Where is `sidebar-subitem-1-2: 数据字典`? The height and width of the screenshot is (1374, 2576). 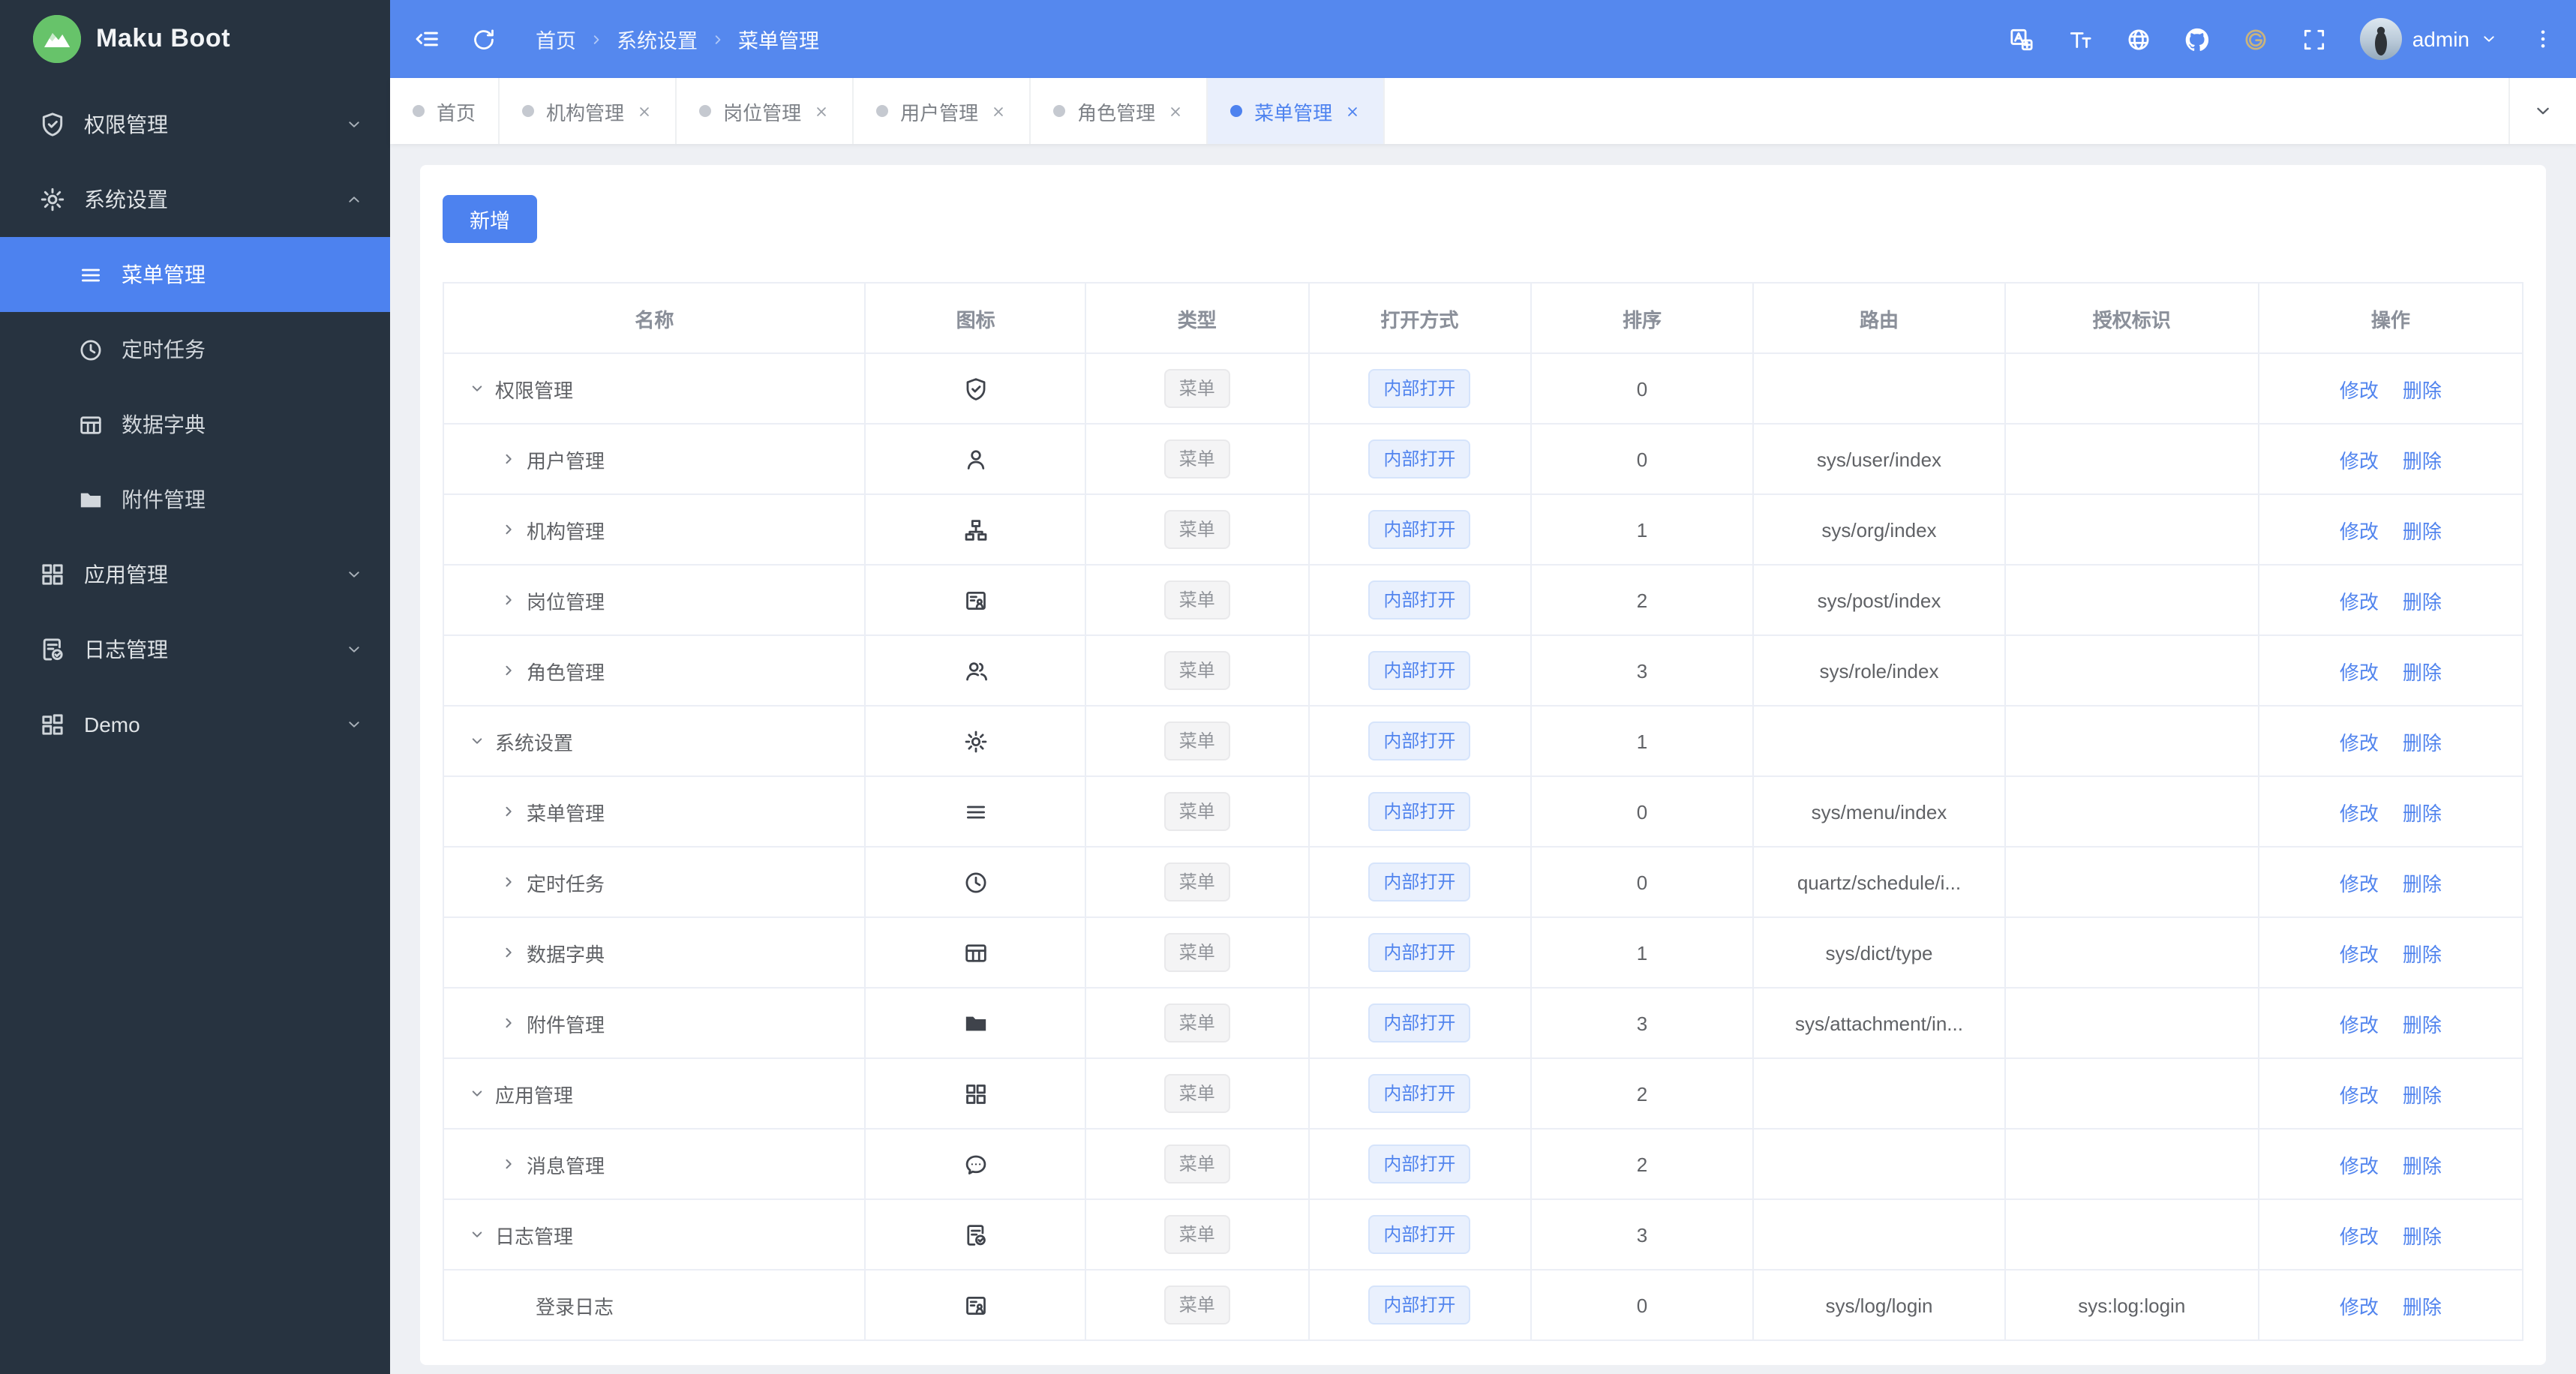 sidebar-subitem-1-2: 数据字典 is located at coordinates (195, 424).